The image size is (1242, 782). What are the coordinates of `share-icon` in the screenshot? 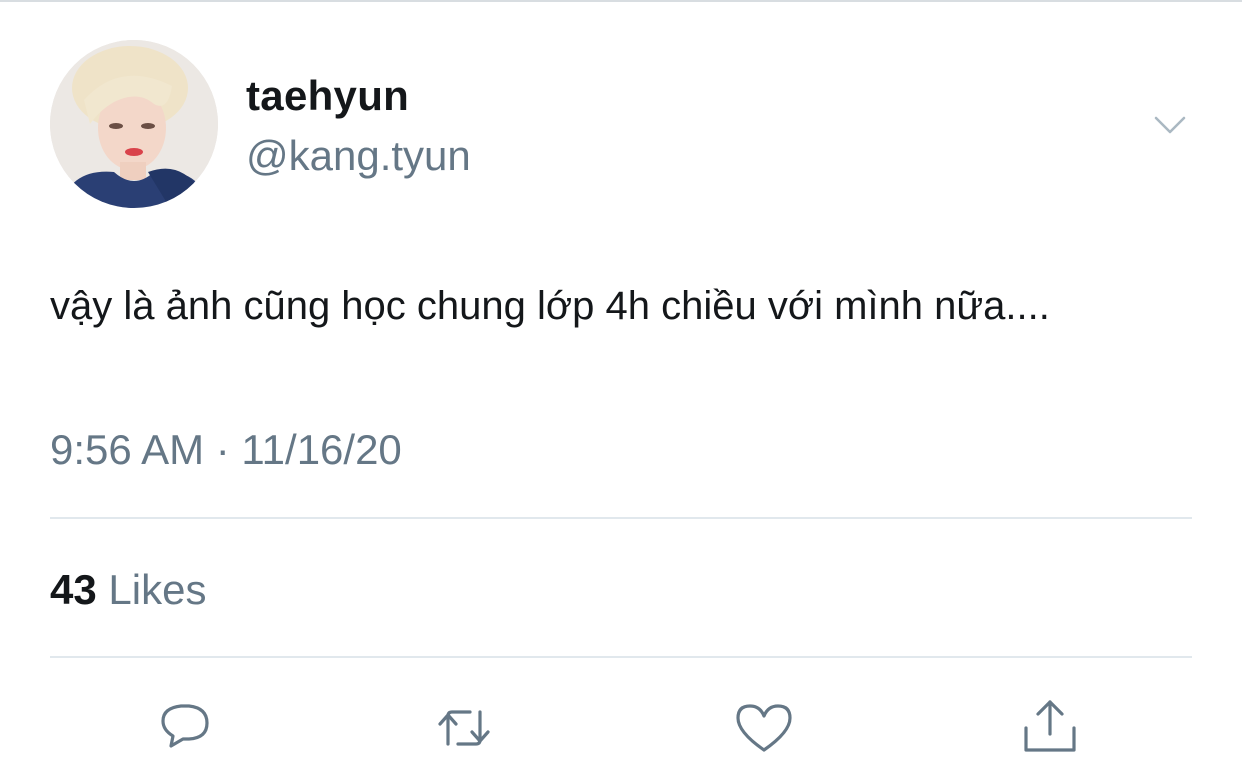 It's located at (1050, 726).